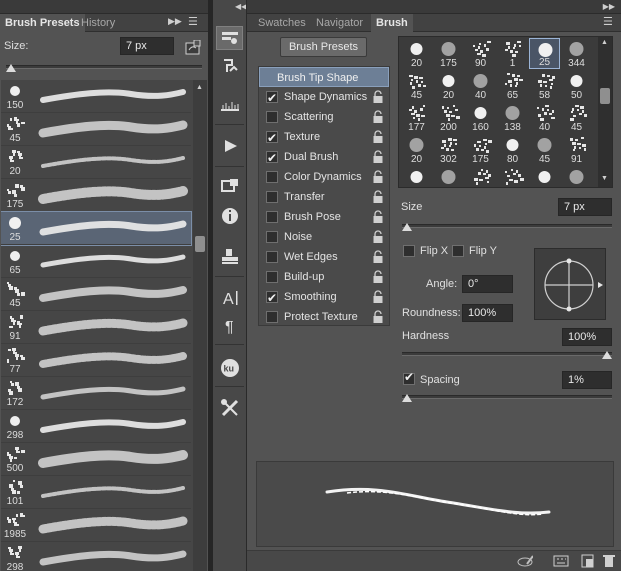 This screenshot has height=571, width=621. Describe the element at coordinates (229, 326) in the screenshot. I see `paragraph-icon: ¶` at that location.